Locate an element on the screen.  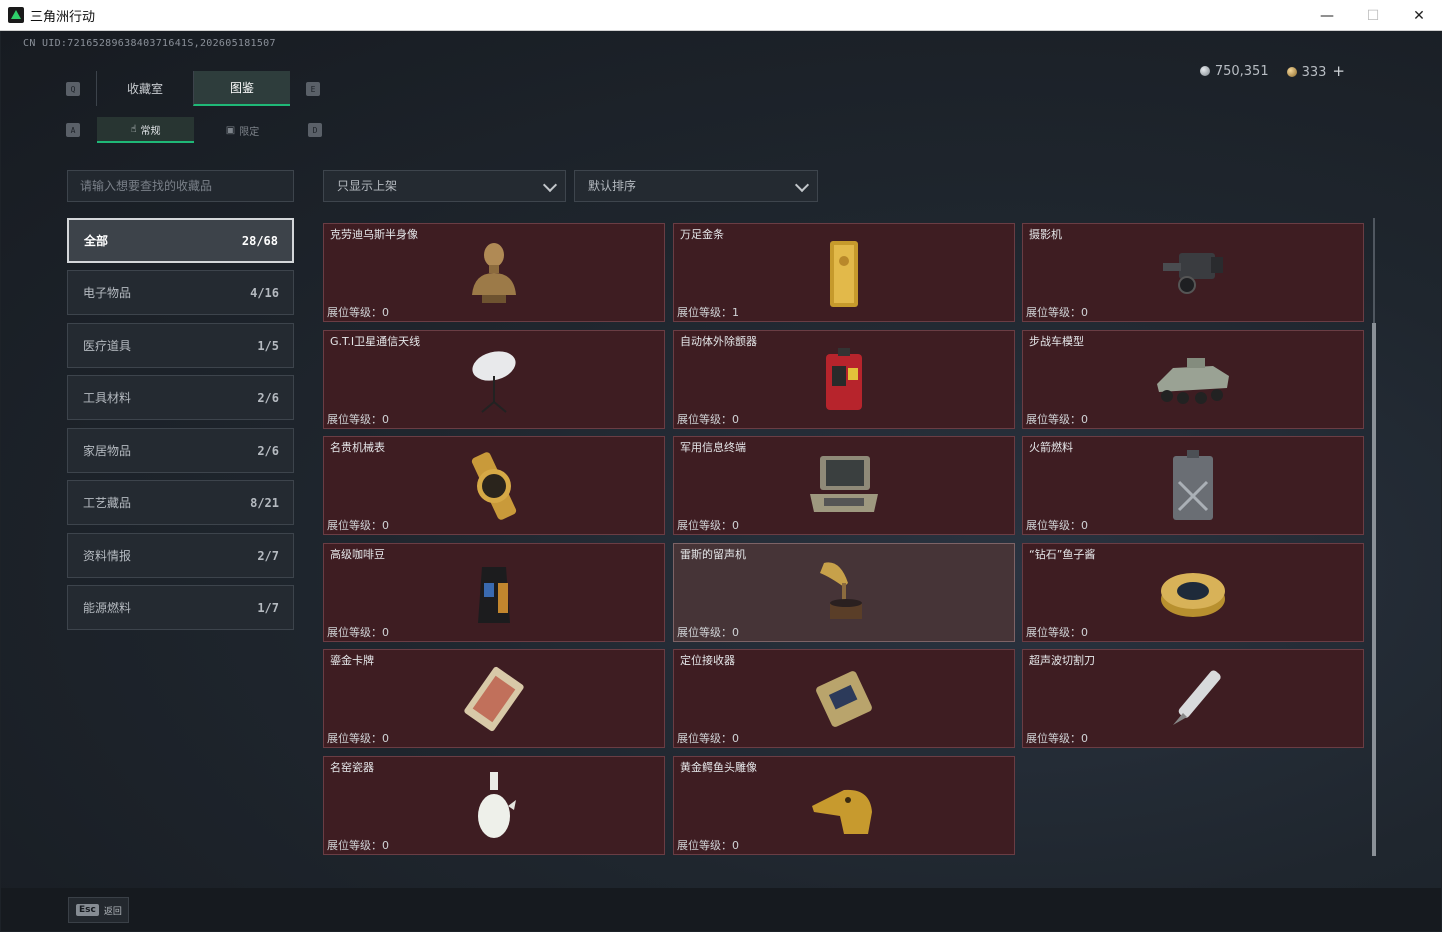
item-name: 定位接收器 is located at coordinates (707, 660).